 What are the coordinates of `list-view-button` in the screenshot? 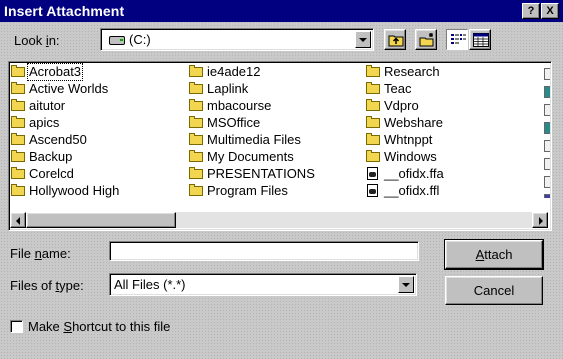 It's located at (457, 39).